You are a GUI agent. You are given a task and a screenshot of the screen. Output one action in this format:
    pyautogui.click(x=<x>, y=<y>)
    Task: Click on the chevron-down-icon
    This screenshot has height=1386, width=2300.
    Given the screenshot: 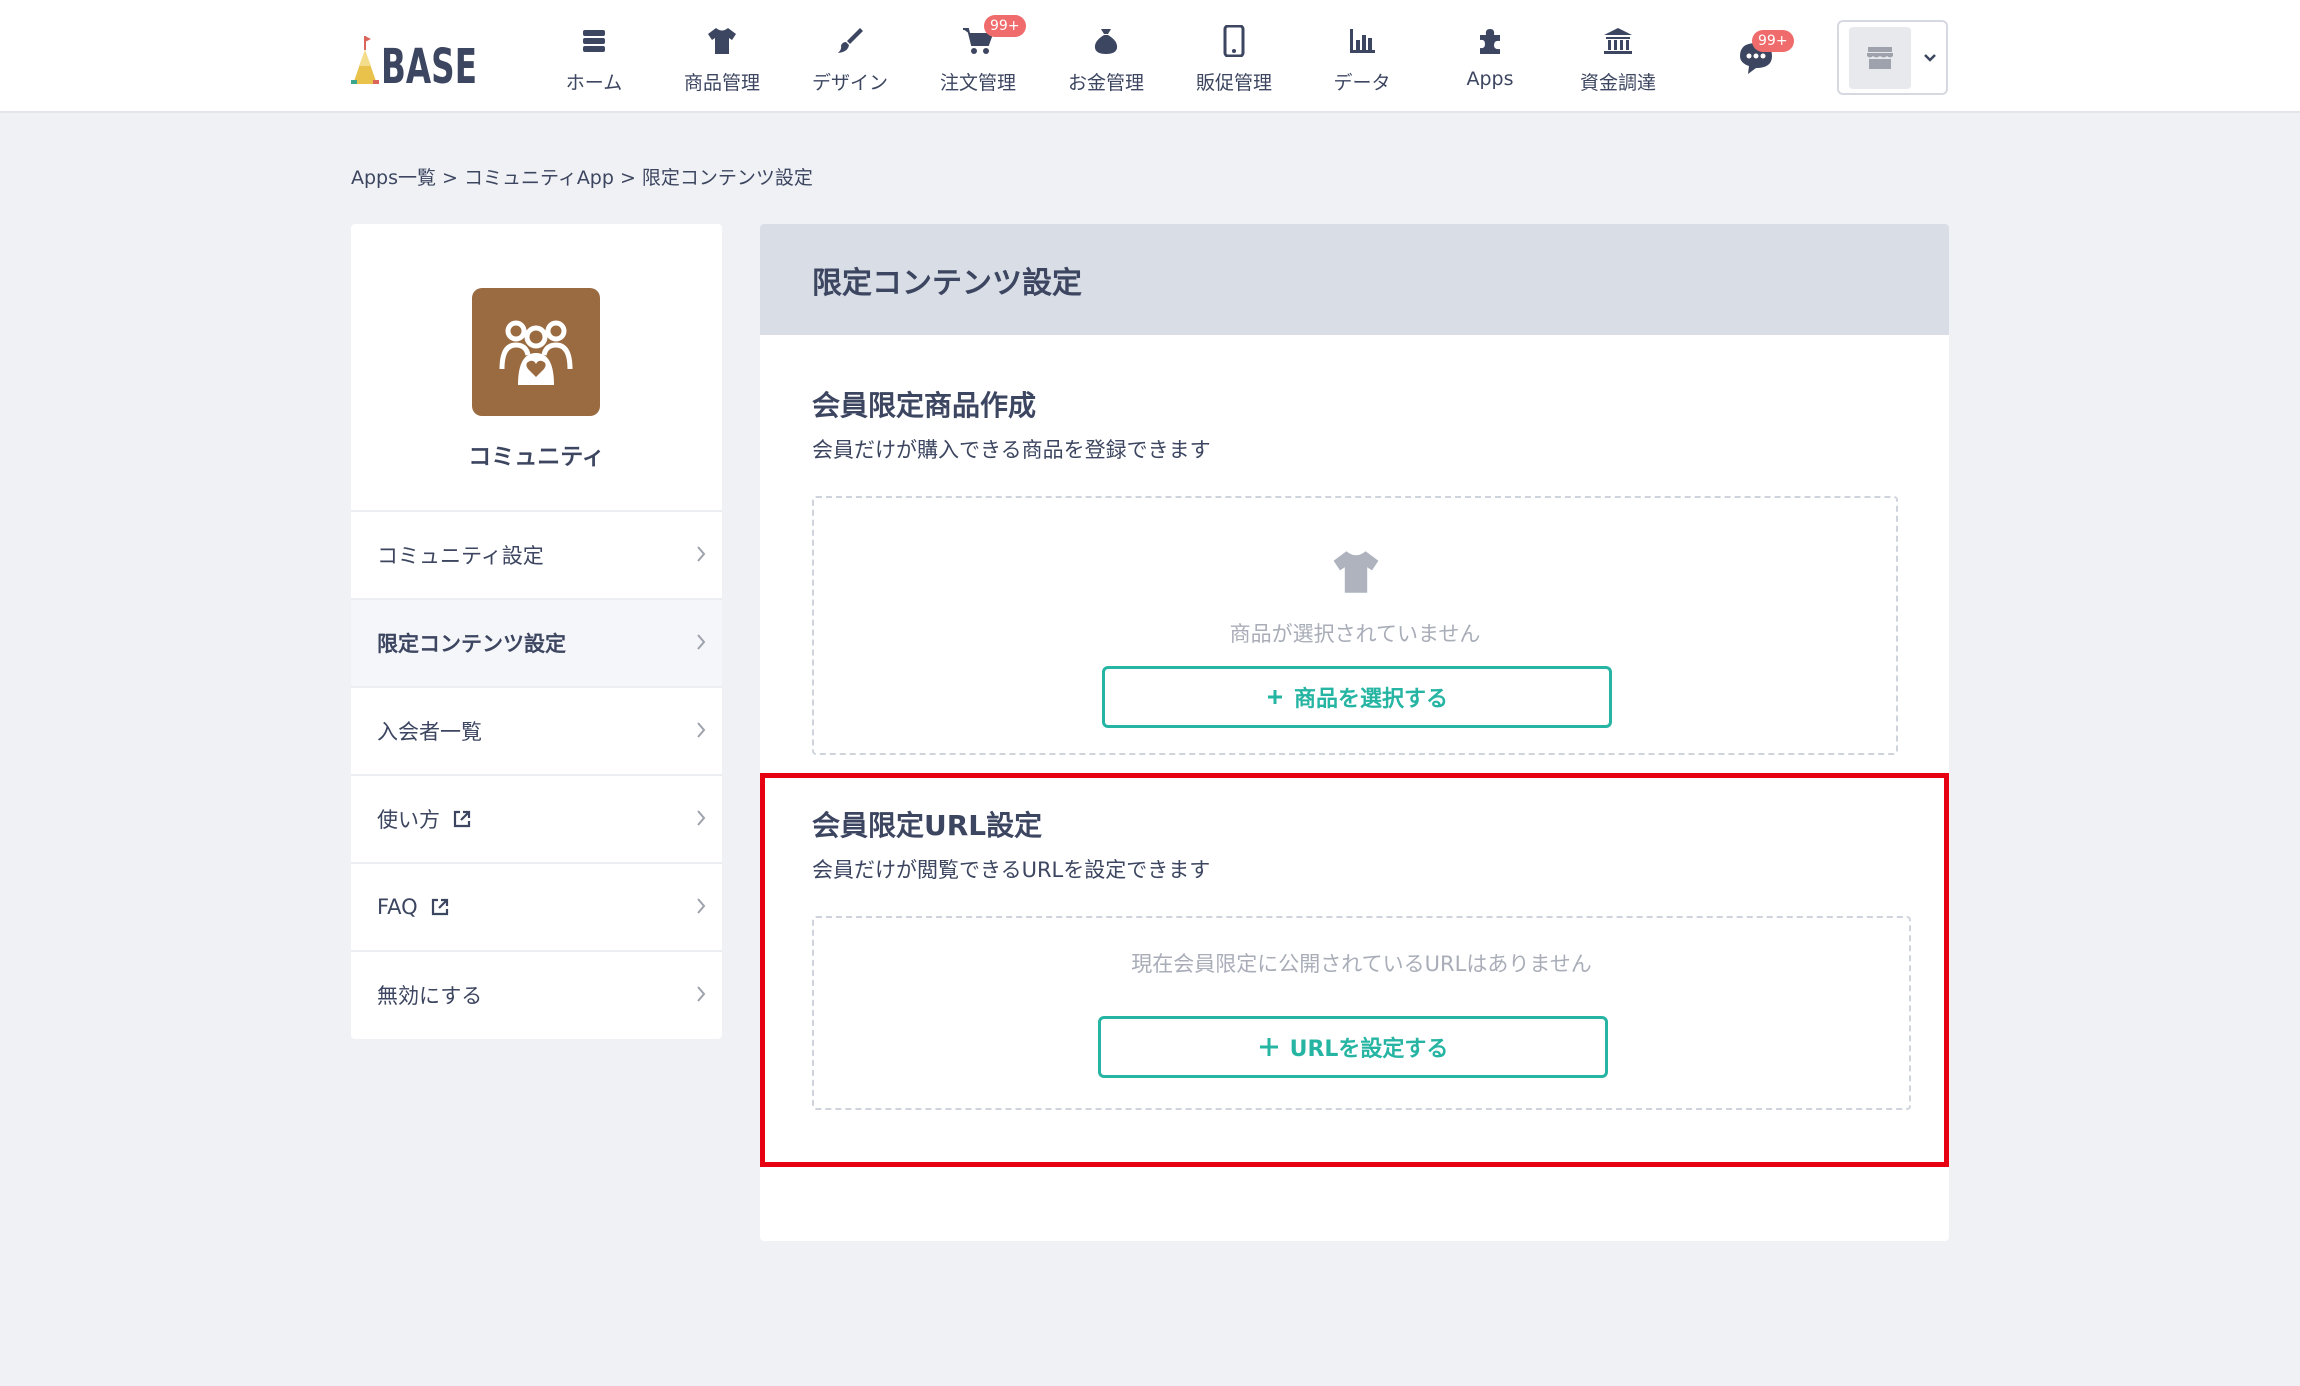 What is the action you would take?
    pyautogui.click(x=1930, y=57)
    